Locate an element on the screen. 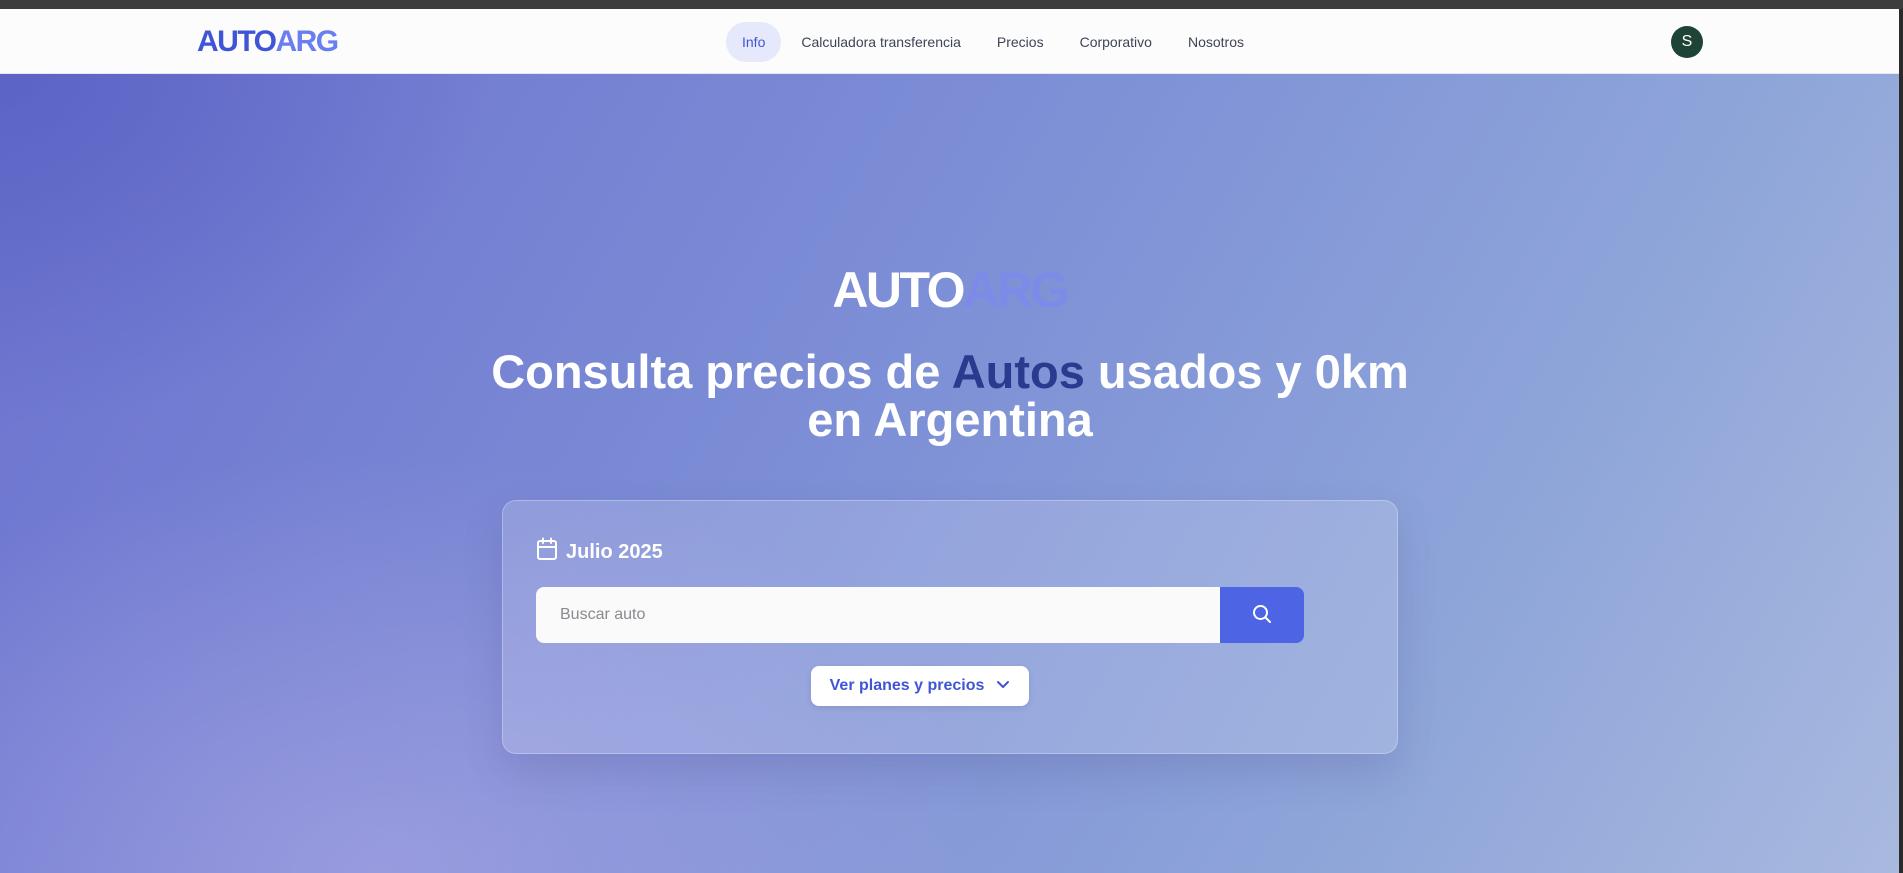 This screenshot has width=1903, height=873. chevron-down-icon is located at coordinates (1003, 686).